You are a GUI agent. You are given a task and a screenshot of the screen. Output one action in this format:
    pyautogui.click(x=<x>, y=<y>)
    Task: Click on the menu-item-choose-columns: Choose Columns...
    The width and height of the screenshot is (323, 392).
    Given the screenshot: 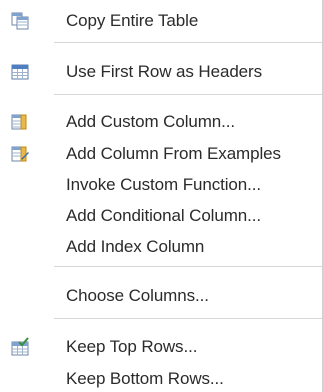 What is the action you would take?
    pyautogui.click(x=161, y=296)
    